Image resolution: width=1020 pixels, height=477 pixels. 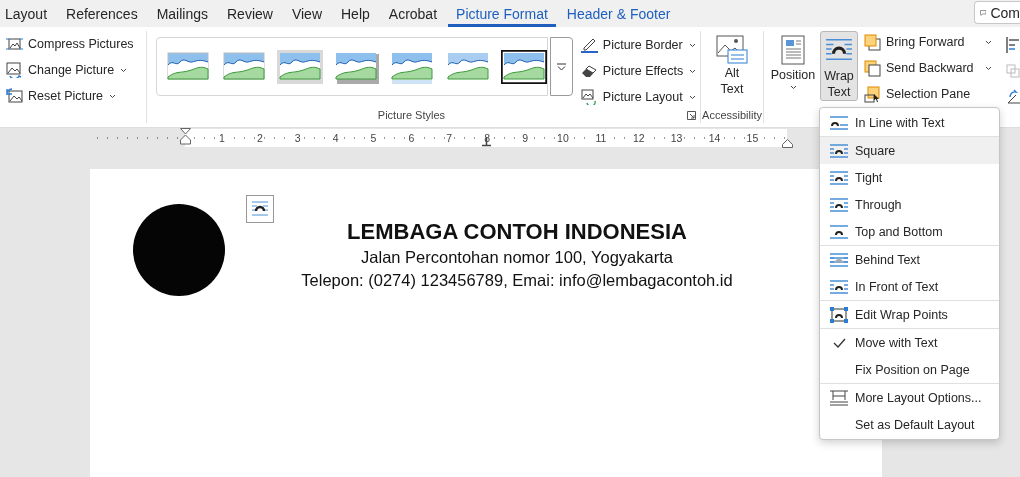 What do you see at coordinates (1013, 45) in the screenshot?
I see `align-icon` at bounding box center [1013, 45].